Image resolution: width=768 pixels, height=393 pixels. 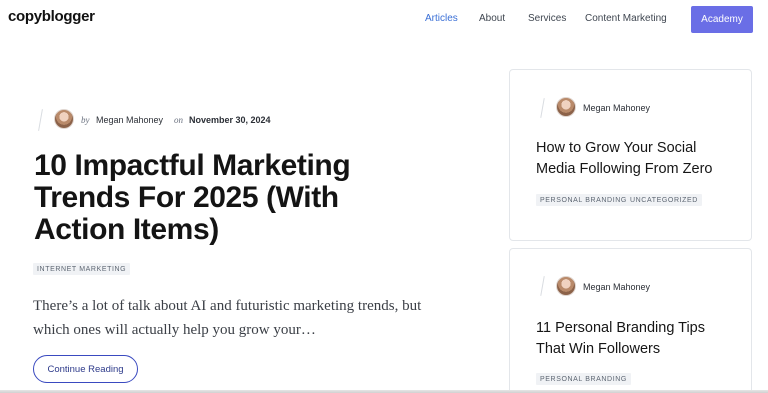 What do you see at coordinates (178, 120) in the screenshot?
I see `on-label: on` at bounding box center [178, 120].